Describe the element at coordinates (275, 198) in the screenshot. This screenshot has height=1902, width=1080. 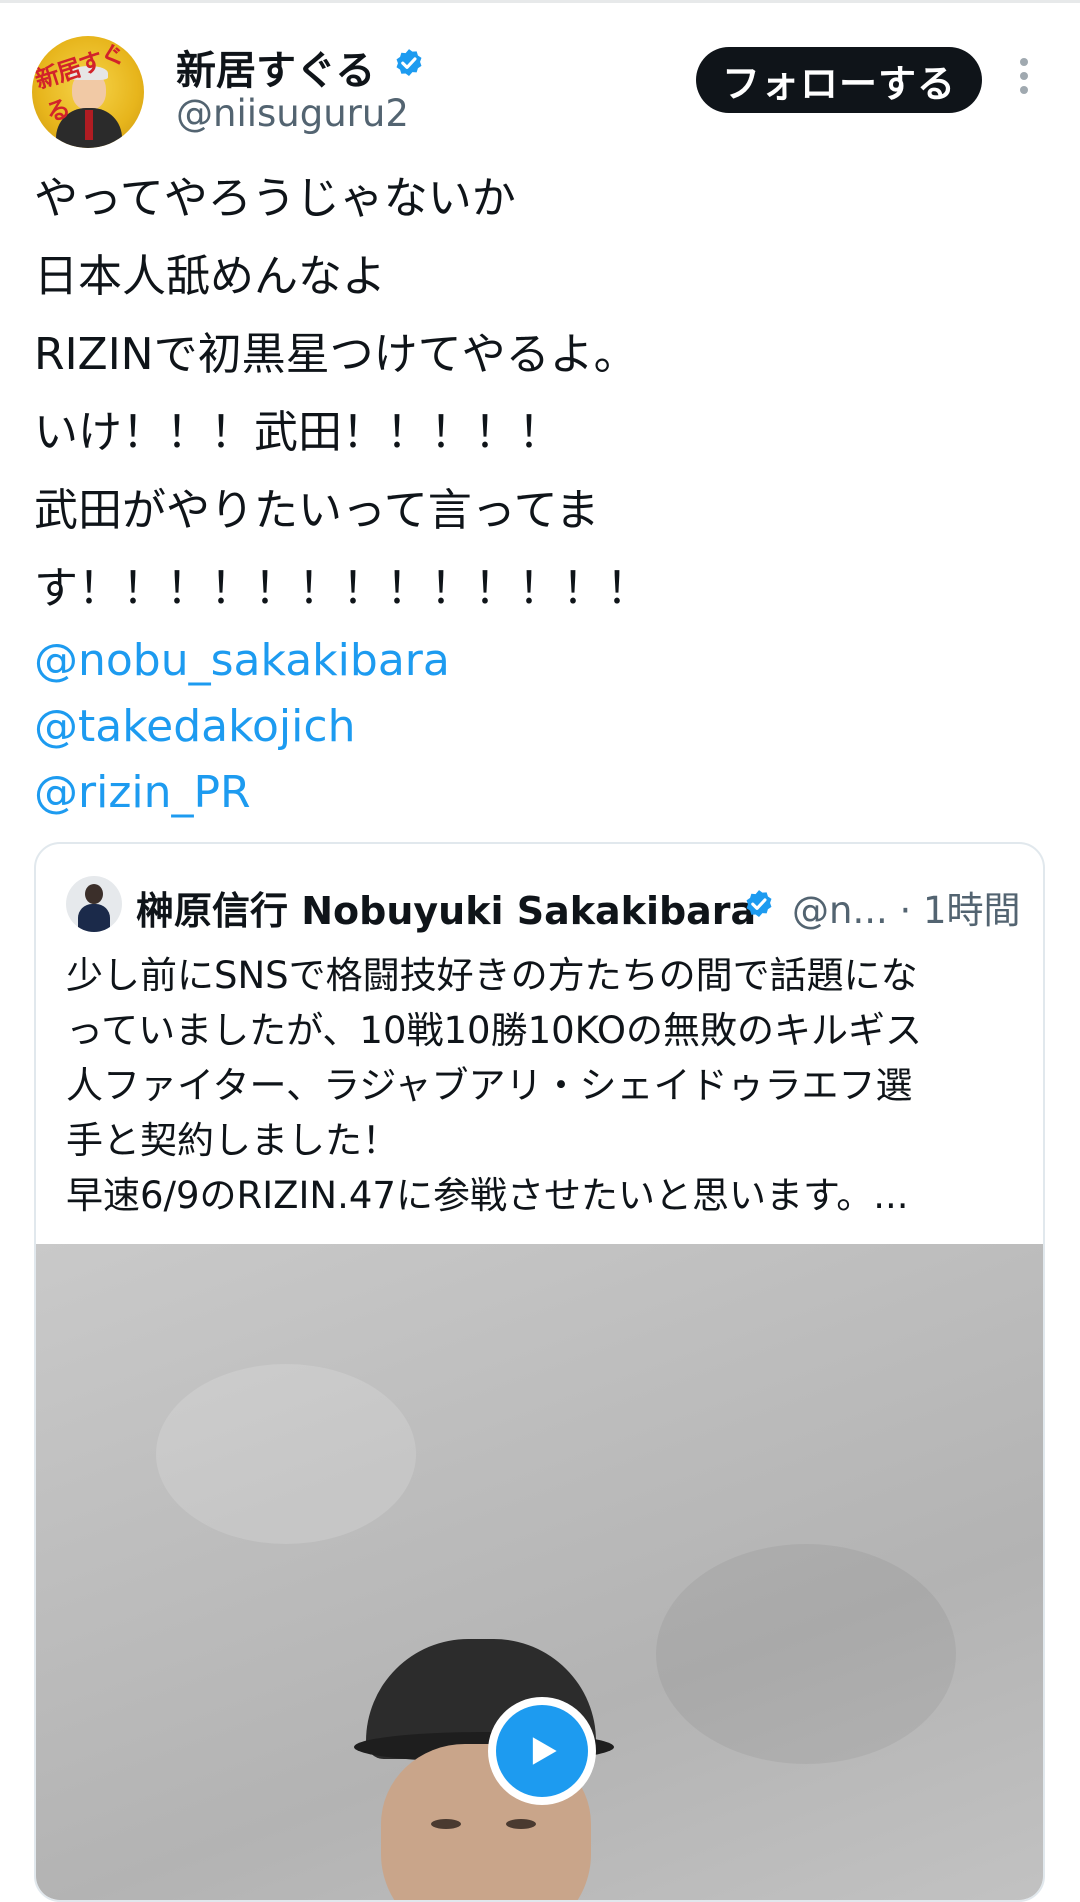
I see `tweet-text-line: やってやろうじゃないか` at that location.